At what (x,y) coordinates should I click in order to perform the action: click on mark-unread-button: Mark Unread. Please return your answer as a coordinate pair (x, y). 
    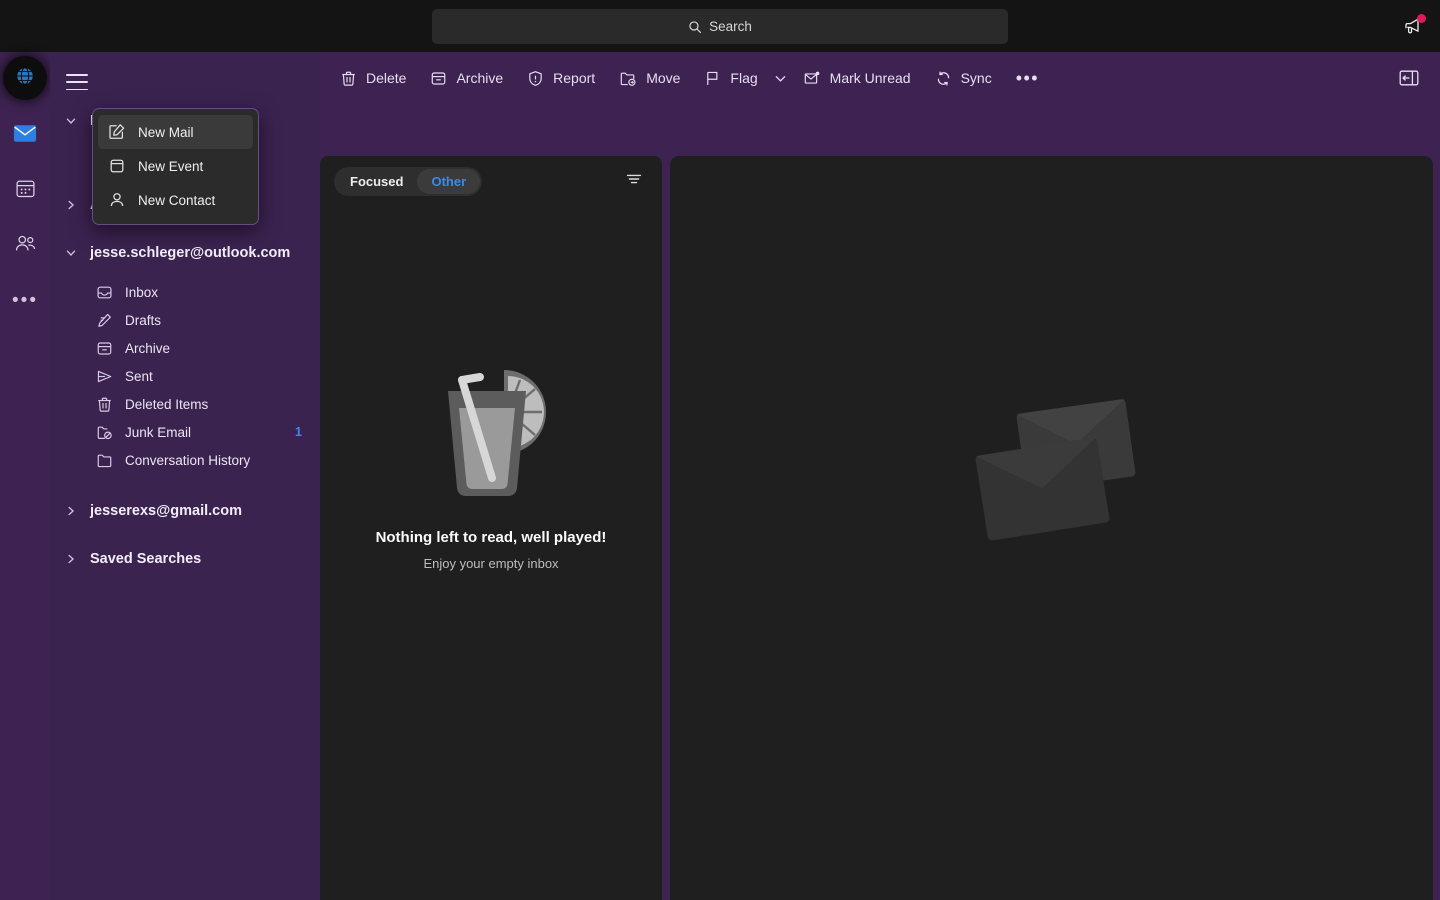
    Looking at the image, I should click on (857, 78).